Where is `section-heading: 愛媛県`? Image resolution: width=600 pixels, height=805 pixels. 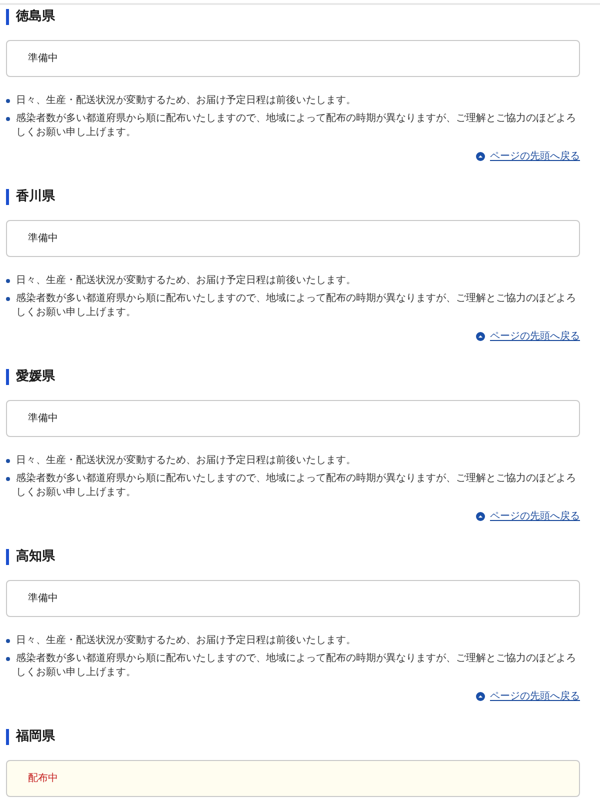
section-heading: 愛媛県 is located at coordinates (30, 376).